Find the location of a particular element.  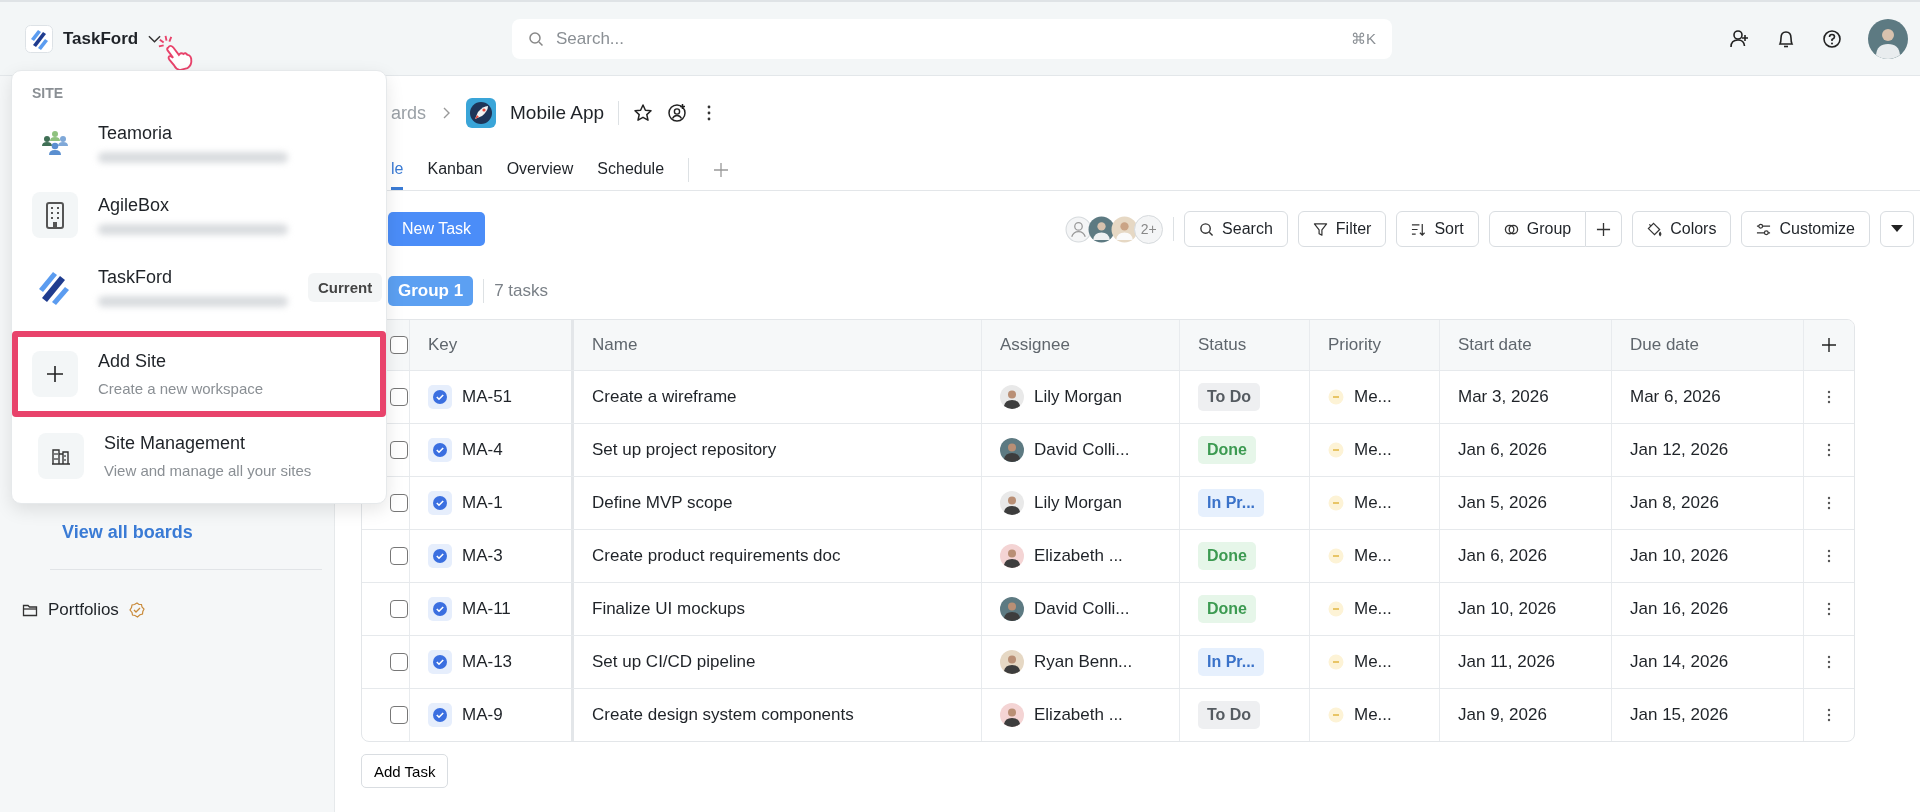

due-date: Jan 8, 2026 is located at coordinates (1674, 503).